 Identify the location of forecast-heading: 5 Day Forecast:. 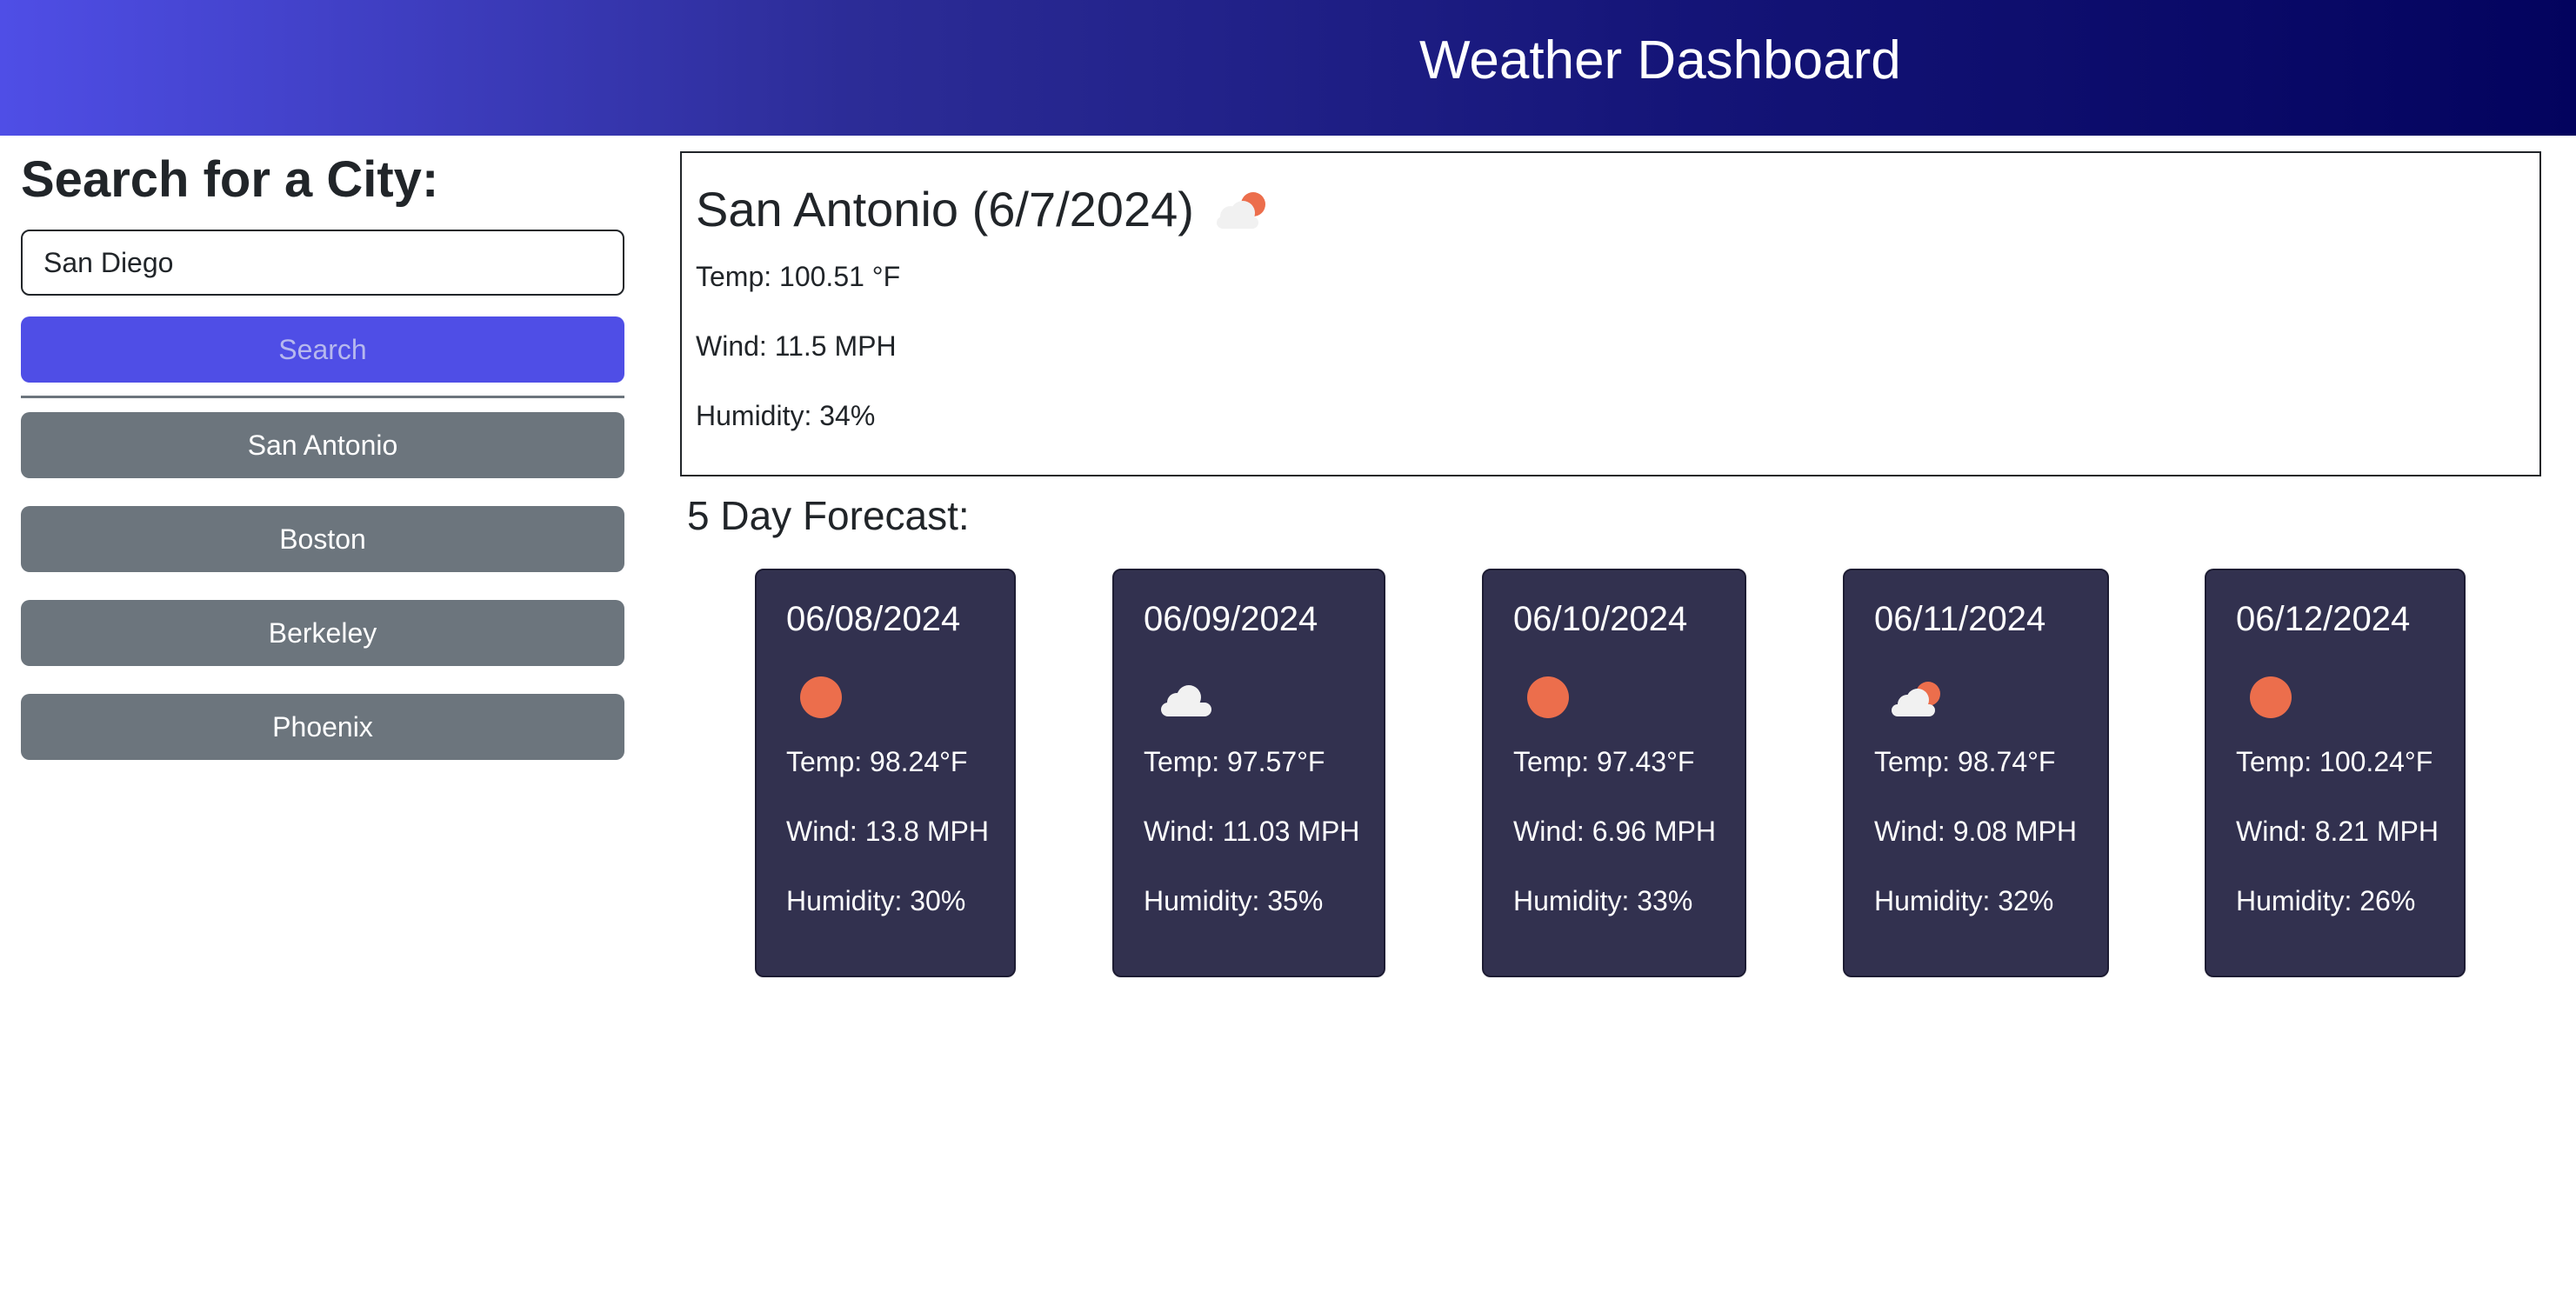
(828, 515).